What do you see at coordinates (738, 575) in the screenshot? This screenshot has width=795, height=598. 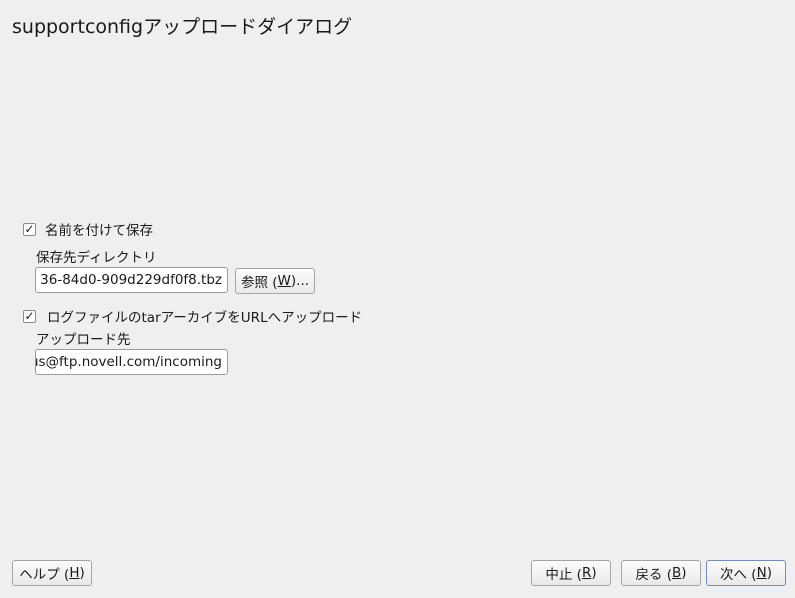 I see `next-button-label: 次へ (` at bounding box center [738, 575].